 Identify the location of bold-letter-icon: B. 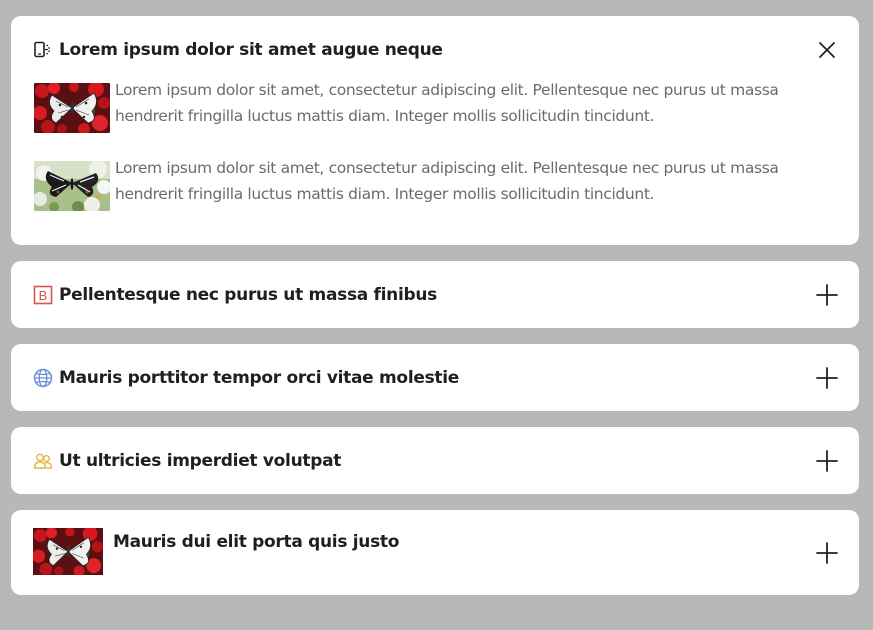
(43, 295).